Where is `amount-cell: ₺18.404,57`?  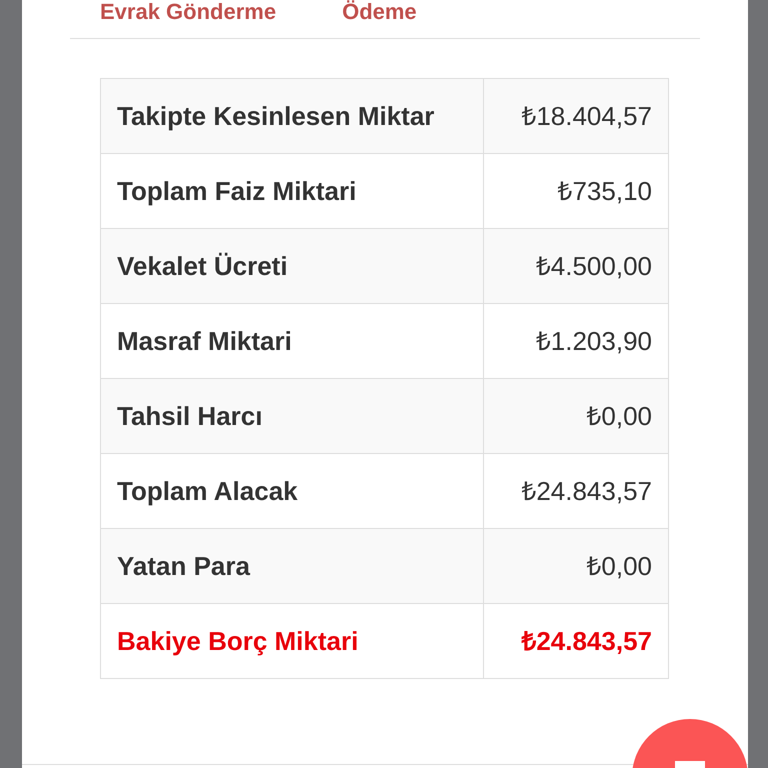 amount-cell: ₺18.404,57 is located at coordinates (576, 116).